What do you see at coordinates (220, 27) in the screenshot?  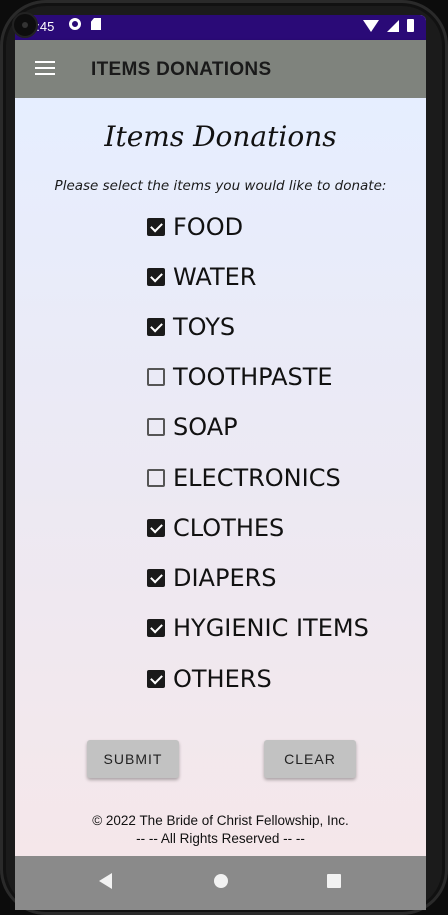 I see `status-bar: 4:45` at bounding box center [220, 27].